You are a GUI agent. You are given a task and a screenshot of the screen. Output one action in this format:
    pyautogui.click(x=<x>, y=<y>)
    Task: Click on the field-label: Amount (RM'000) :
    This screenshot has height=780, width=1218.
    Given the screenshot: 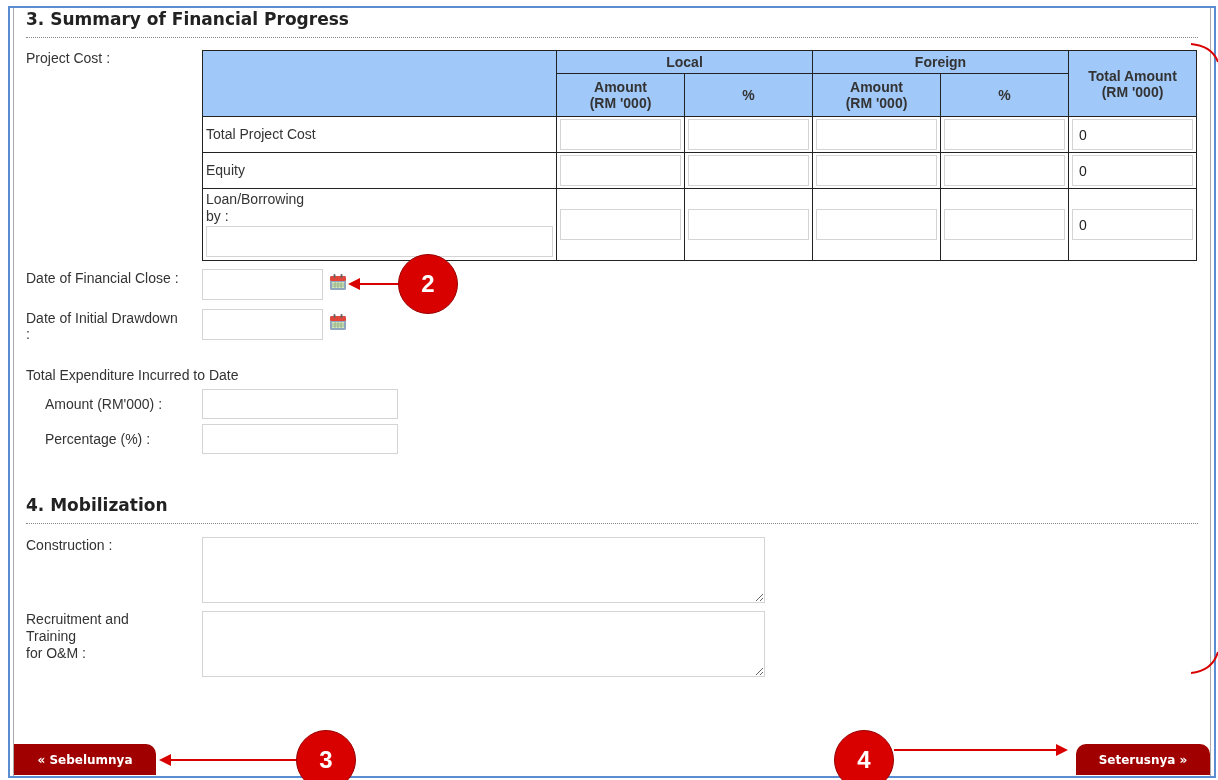 What is the action you would take?
    pyautogui.click(x=104, y=404)
    